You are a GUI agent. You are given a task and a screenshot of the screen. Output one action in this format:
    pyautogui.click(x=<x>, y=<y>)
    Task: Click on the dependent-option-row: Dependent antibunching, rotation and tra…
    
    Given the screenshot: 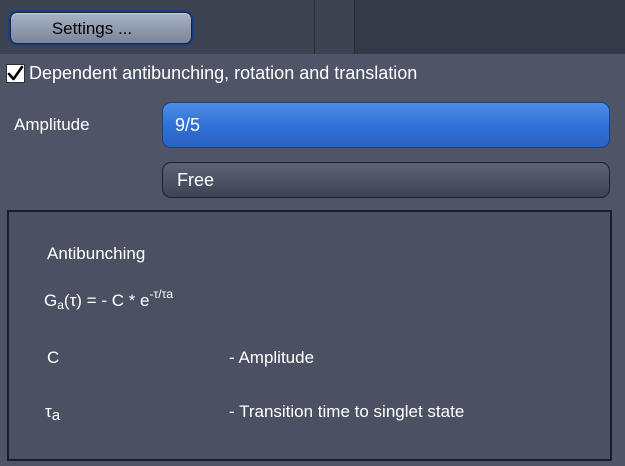 What is the action you would take?
    pyautogui.click(x=211, y=73)
    